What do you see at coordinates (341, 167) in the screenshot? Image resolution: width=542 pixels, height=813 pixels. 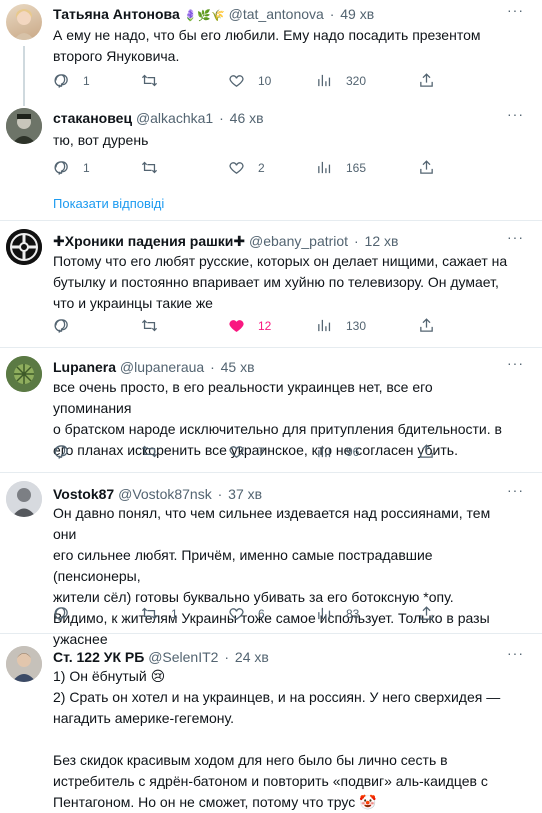 I see `views-button: 165` at bounding box center [341, 167].